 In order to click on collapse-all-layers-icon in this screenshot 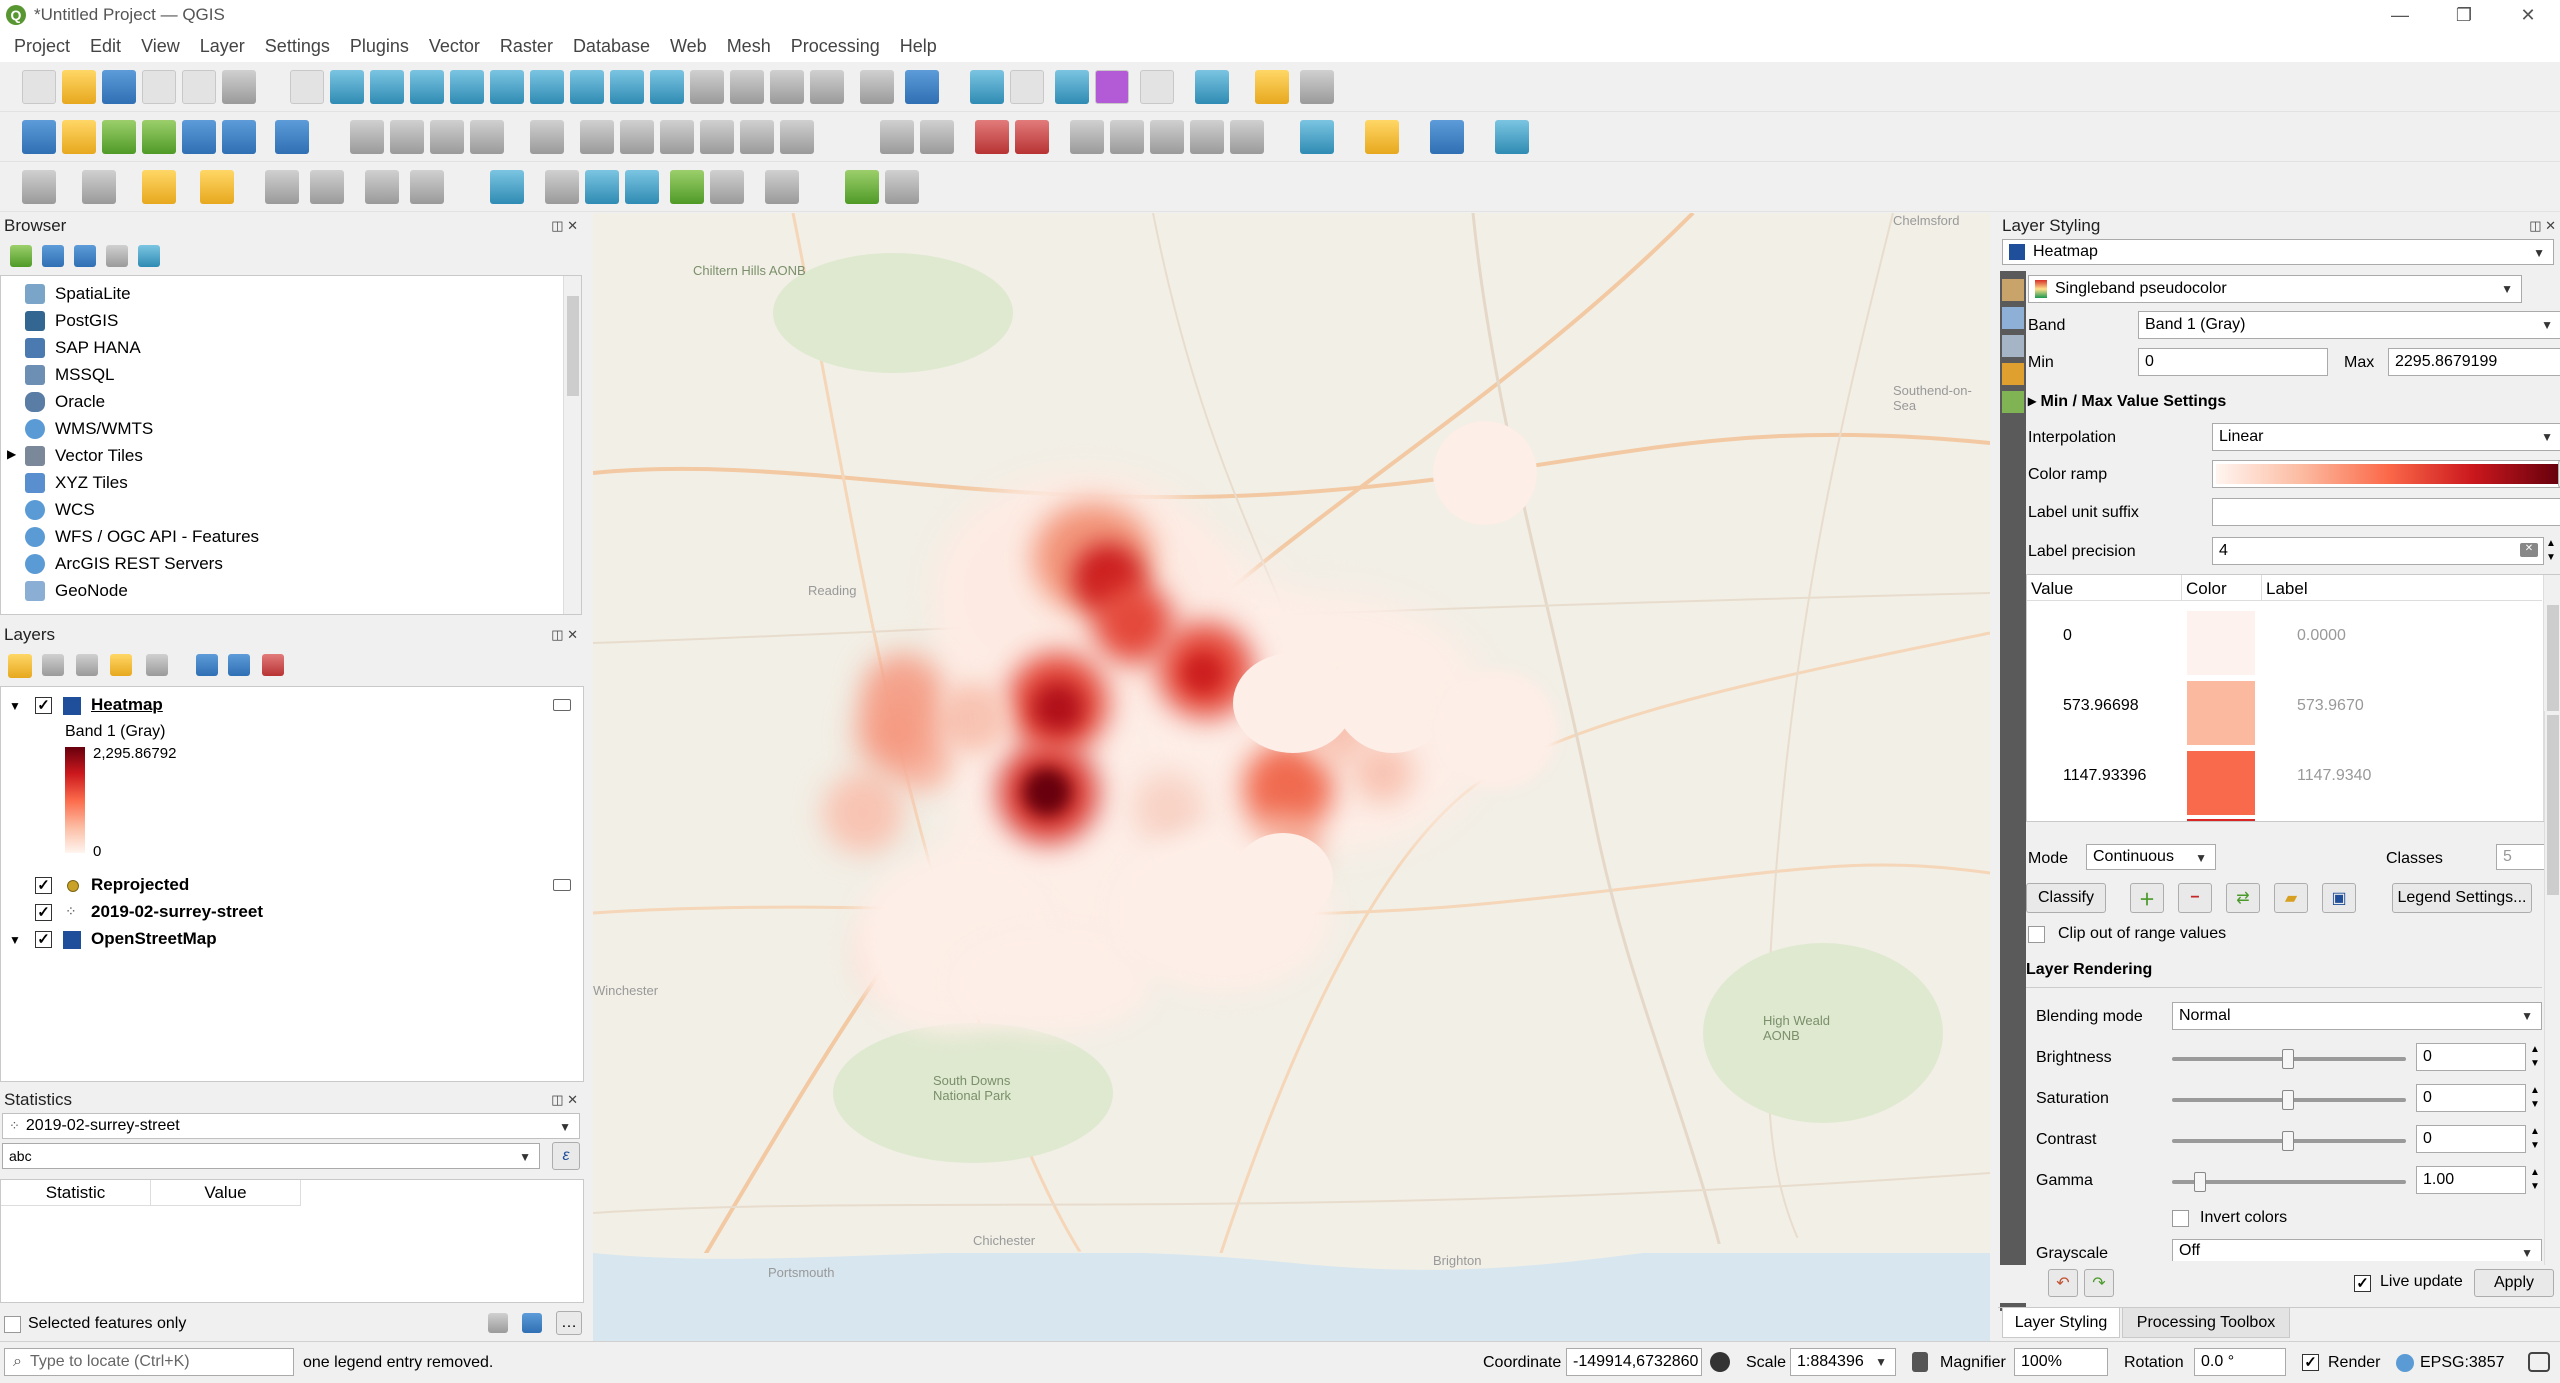, I will do `click(239, 665)`.